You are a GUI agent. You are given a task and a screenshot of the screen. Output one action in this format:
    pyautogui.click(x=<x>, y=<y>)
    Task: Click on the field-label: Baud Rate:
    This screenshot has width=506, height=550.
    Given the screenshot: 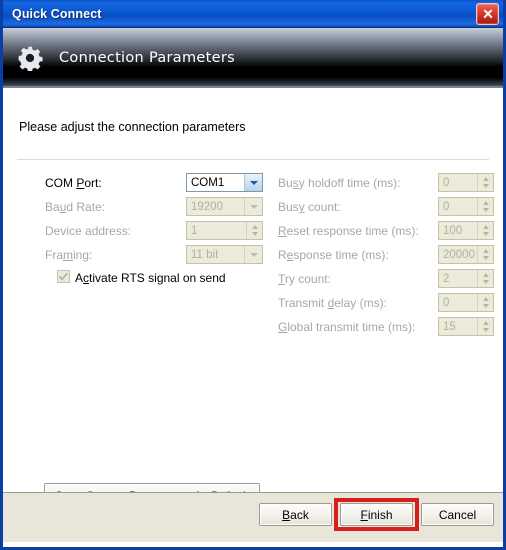 What is the action you would take?
    pyautogui.click(x=75, y=207)
    